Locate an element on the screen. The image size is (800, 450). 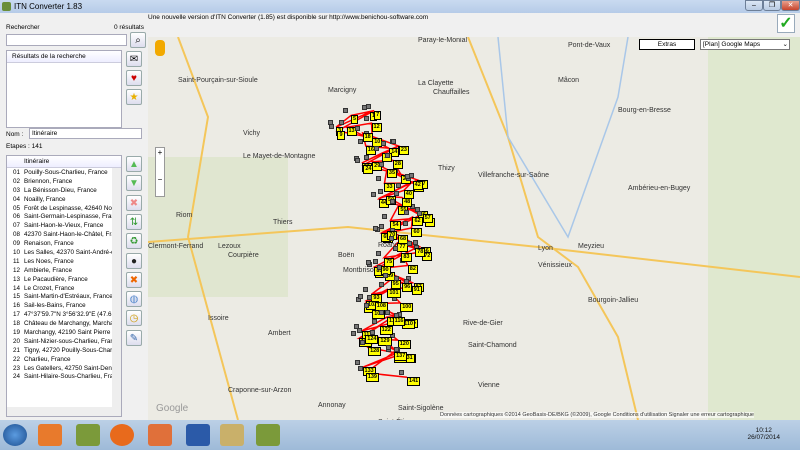
map-waypoint-marker: 83 is located at coordinates (406, 257).